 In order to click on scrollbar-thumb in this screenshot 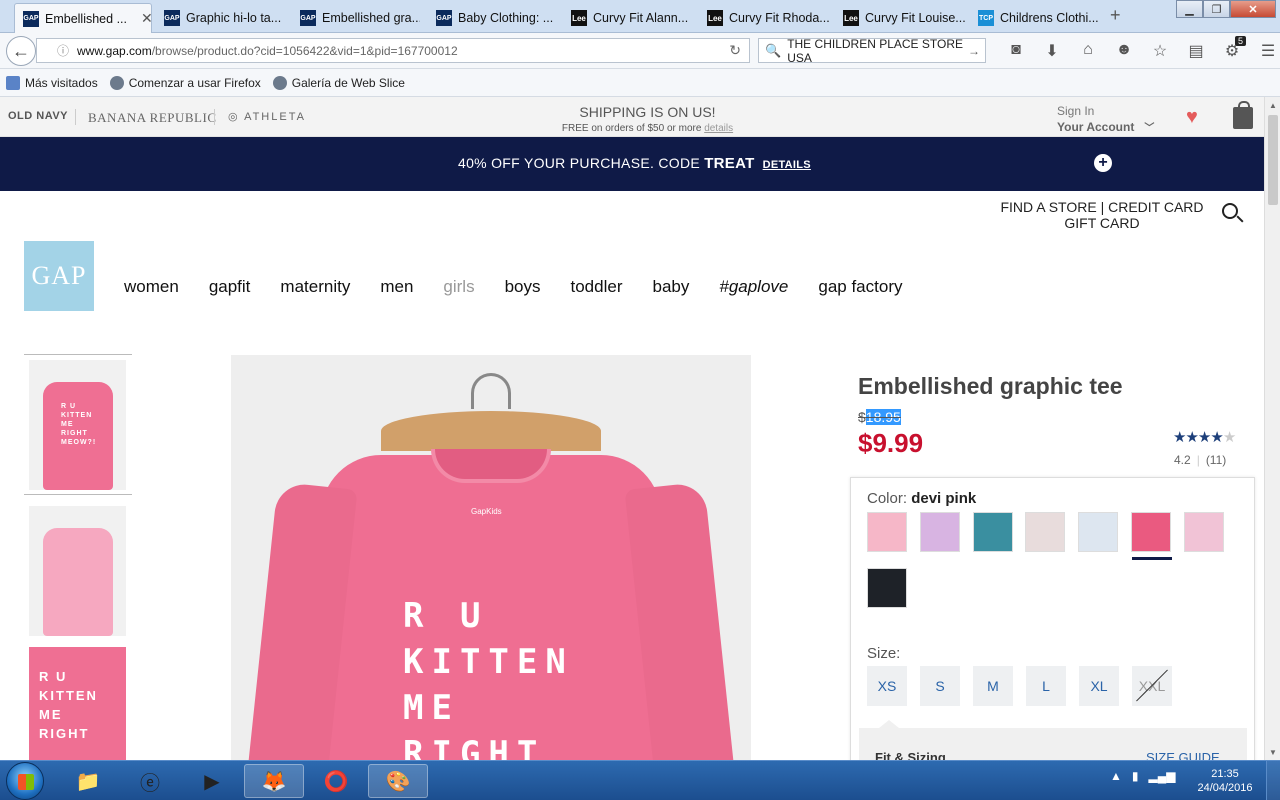, I will do `click(1273, 160)`.